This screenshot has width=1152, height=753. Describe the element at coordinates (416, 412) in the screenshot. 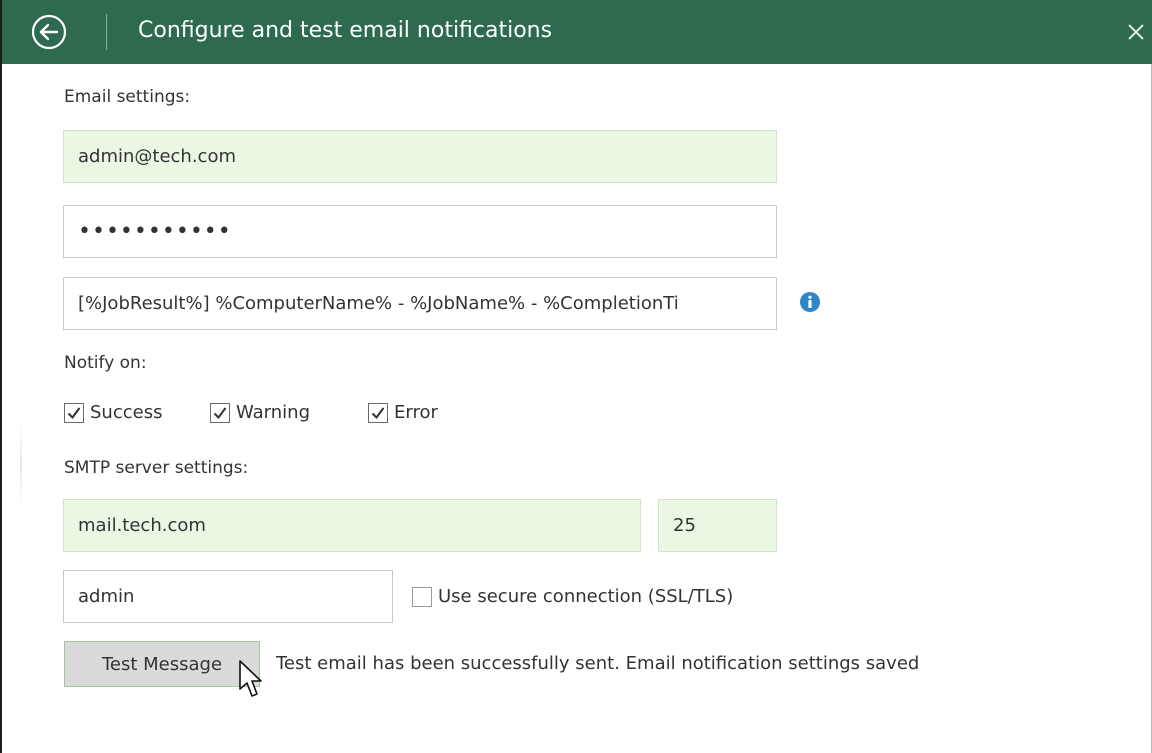

I see `error-label: Error` at that location.